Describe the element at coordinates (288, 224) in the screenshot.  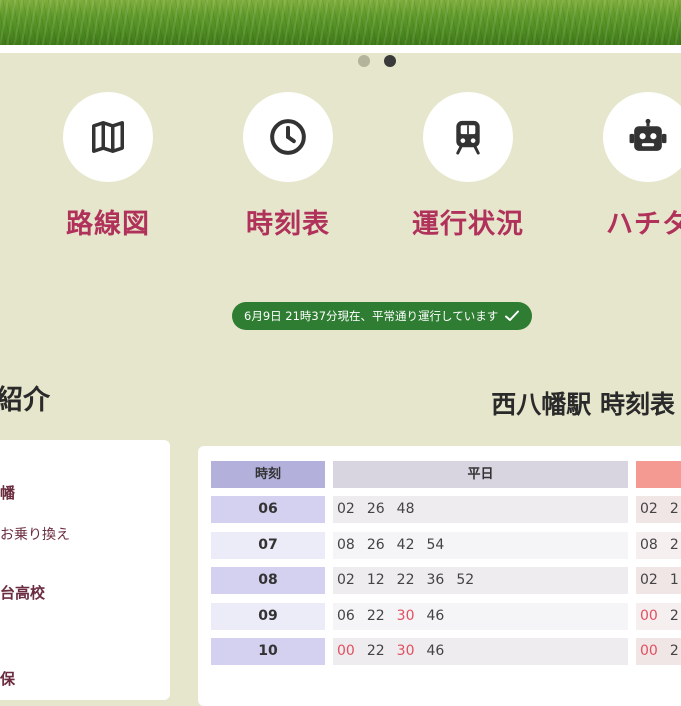
I see `menu-label: 時刻表` at that location.